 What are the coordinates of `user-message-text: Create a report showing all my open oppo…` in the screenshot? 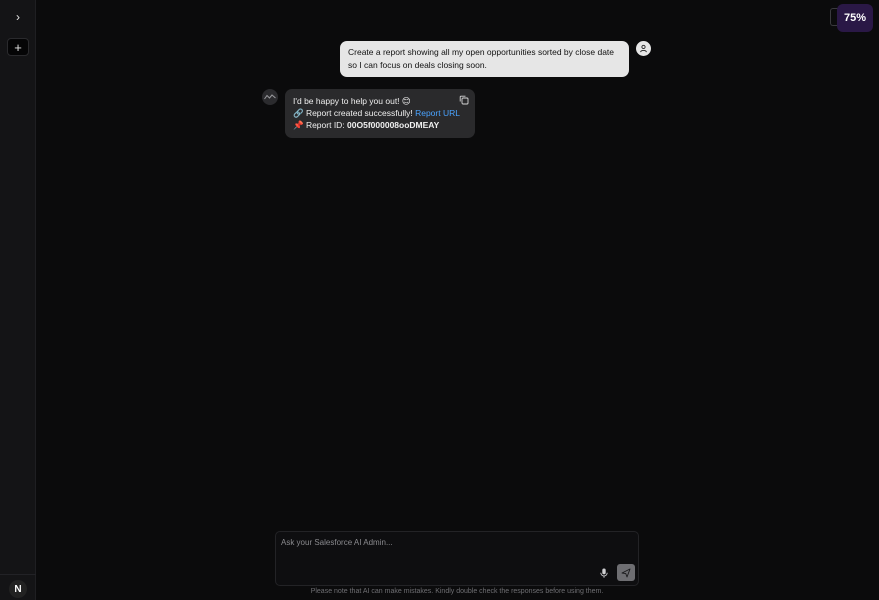 It's located at (481, 58).